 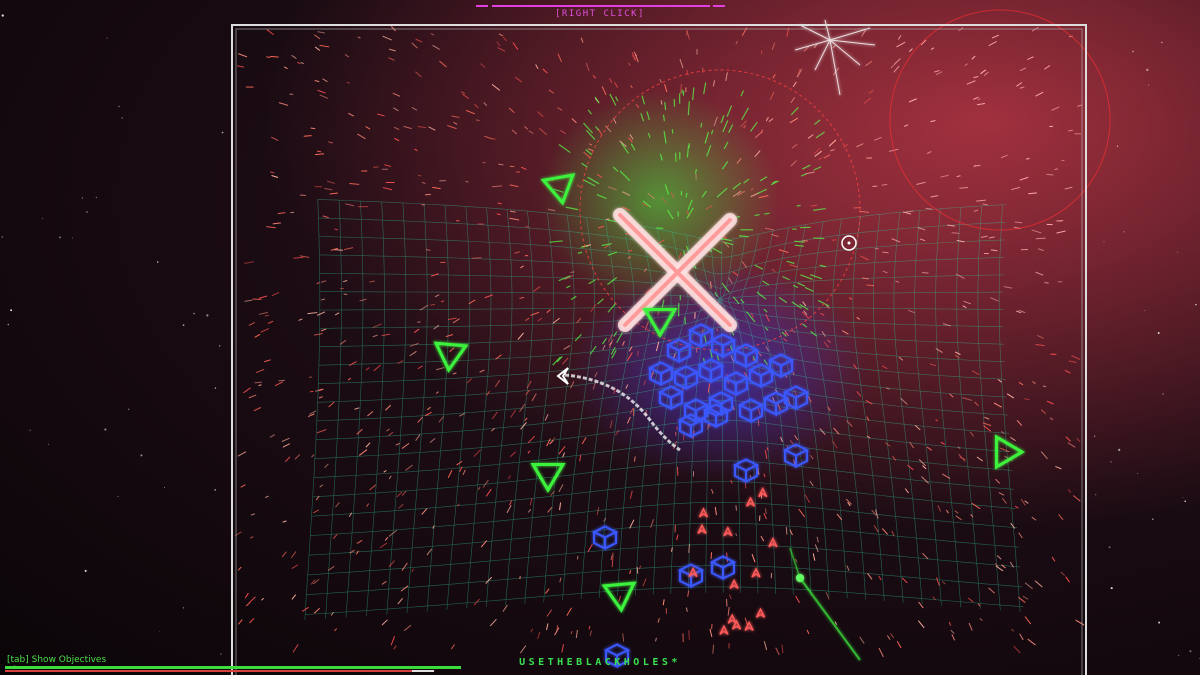 What do you see at coordinates (233, 667) in the screenshot?
I see `health-bar-fill` at bounding box center [233, 667].